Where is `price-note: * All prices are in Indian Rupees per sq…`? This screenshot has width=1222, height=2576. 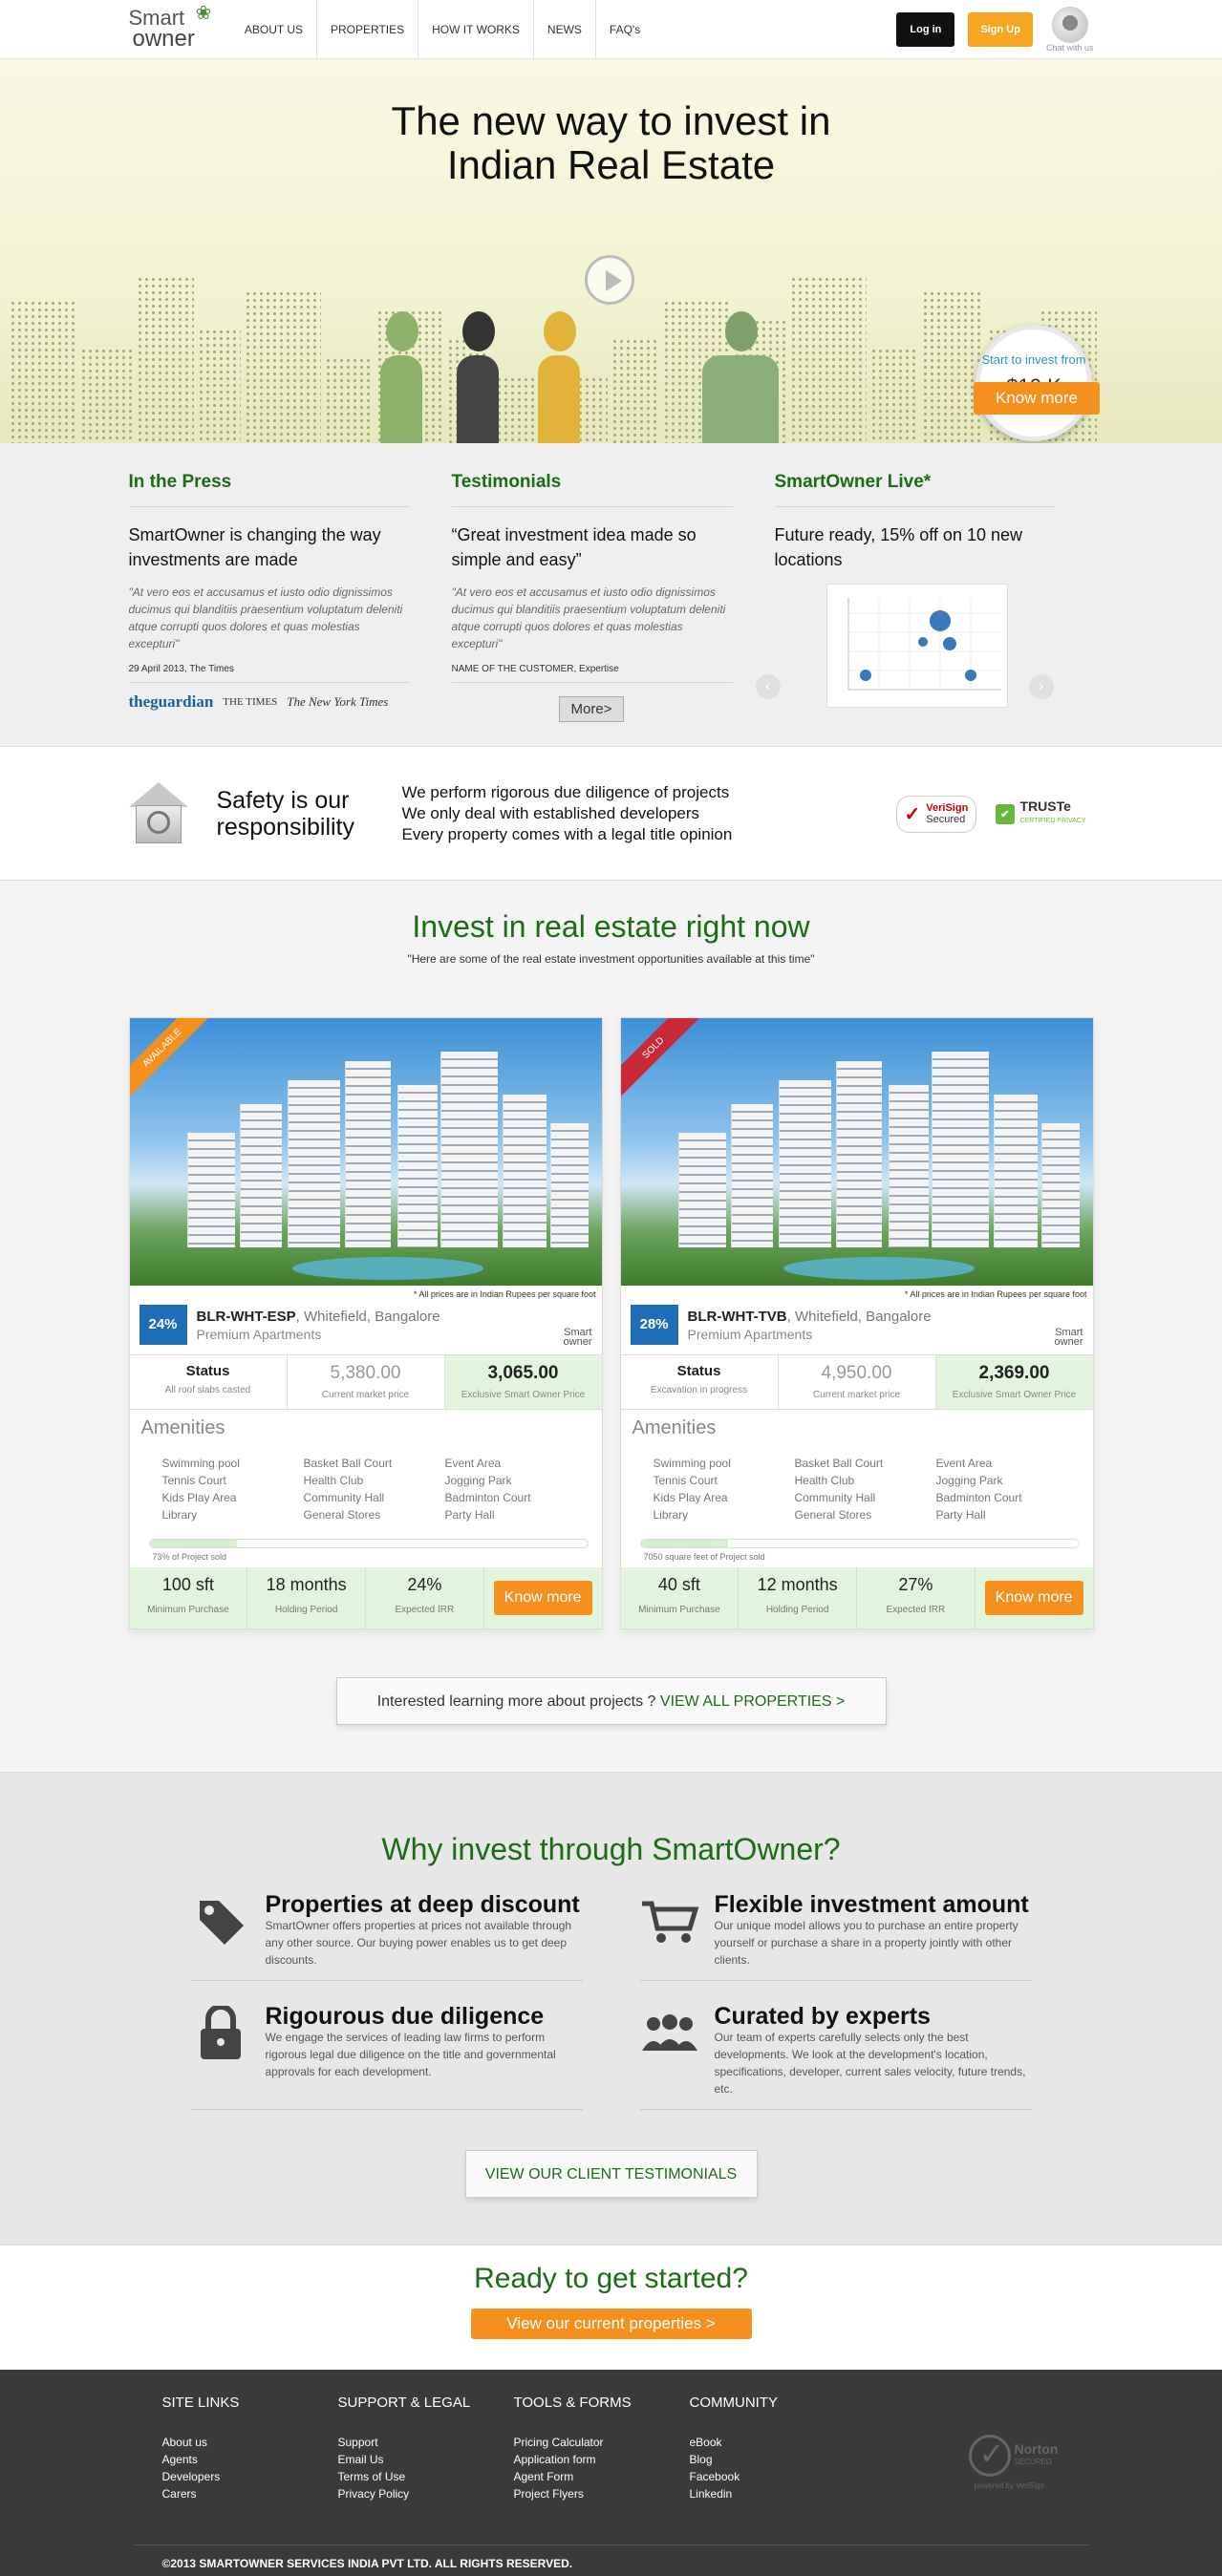
price-note: * All prices are in Indian Rupees per sq… is located at coordinates (995, 1294).